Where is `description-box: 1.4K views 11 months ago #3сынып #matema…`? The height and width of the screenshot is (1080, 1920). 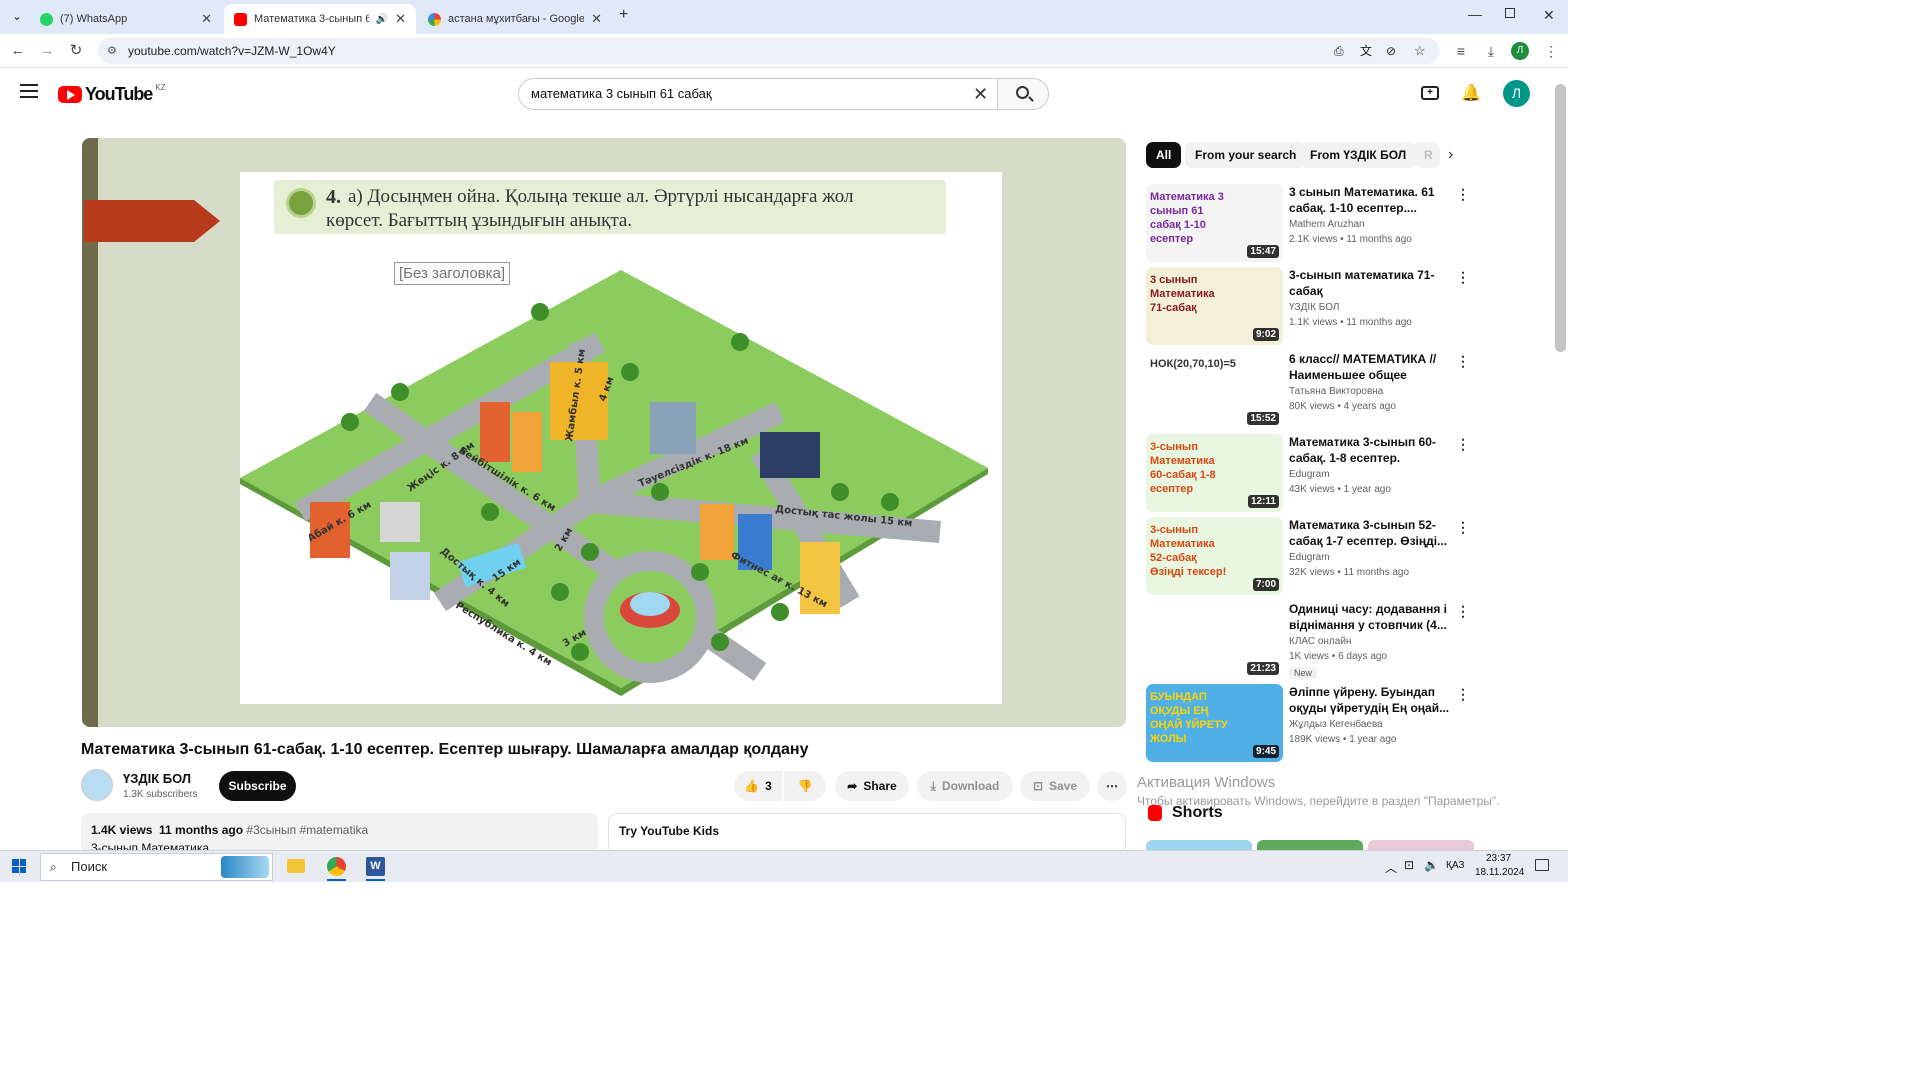
description-box: 1.4K views 11 months ago #3сынып #matema… is located at coordinates (339, 833).